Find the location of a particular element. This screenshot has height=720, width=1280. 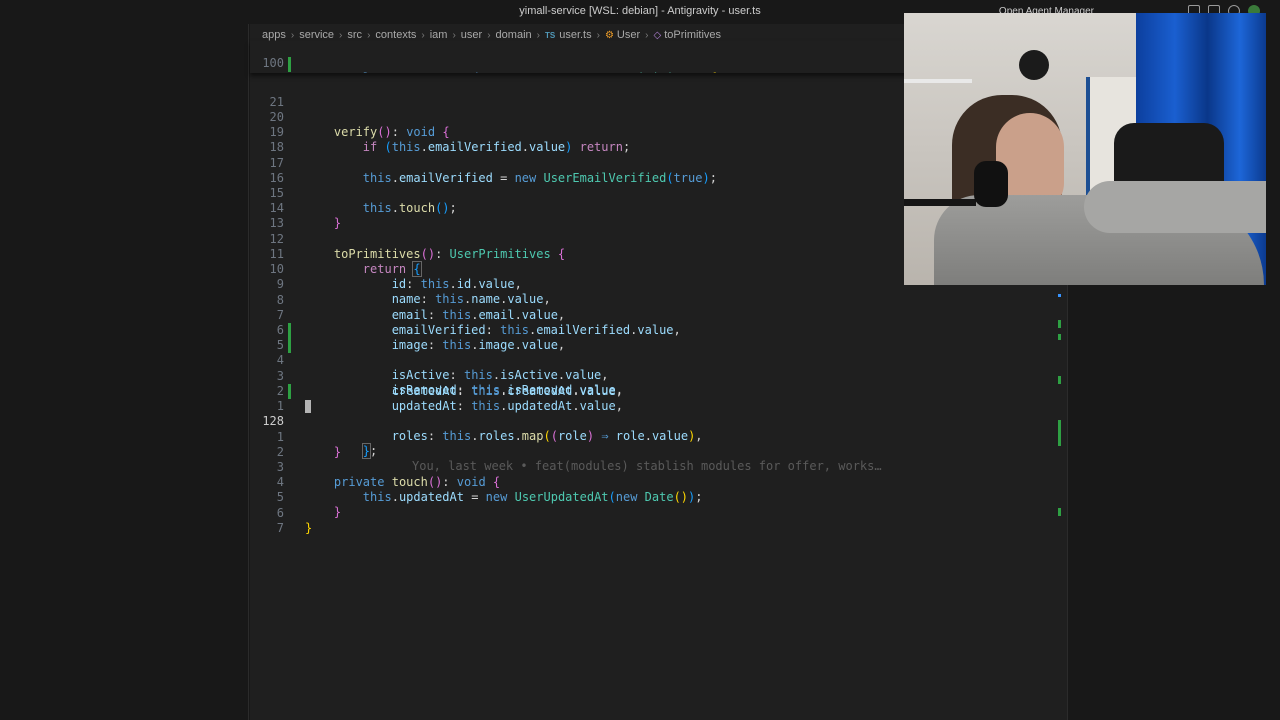

code-line: 4 isRemoved: this.isRemoved.value, is located at coordinates (659, 367).